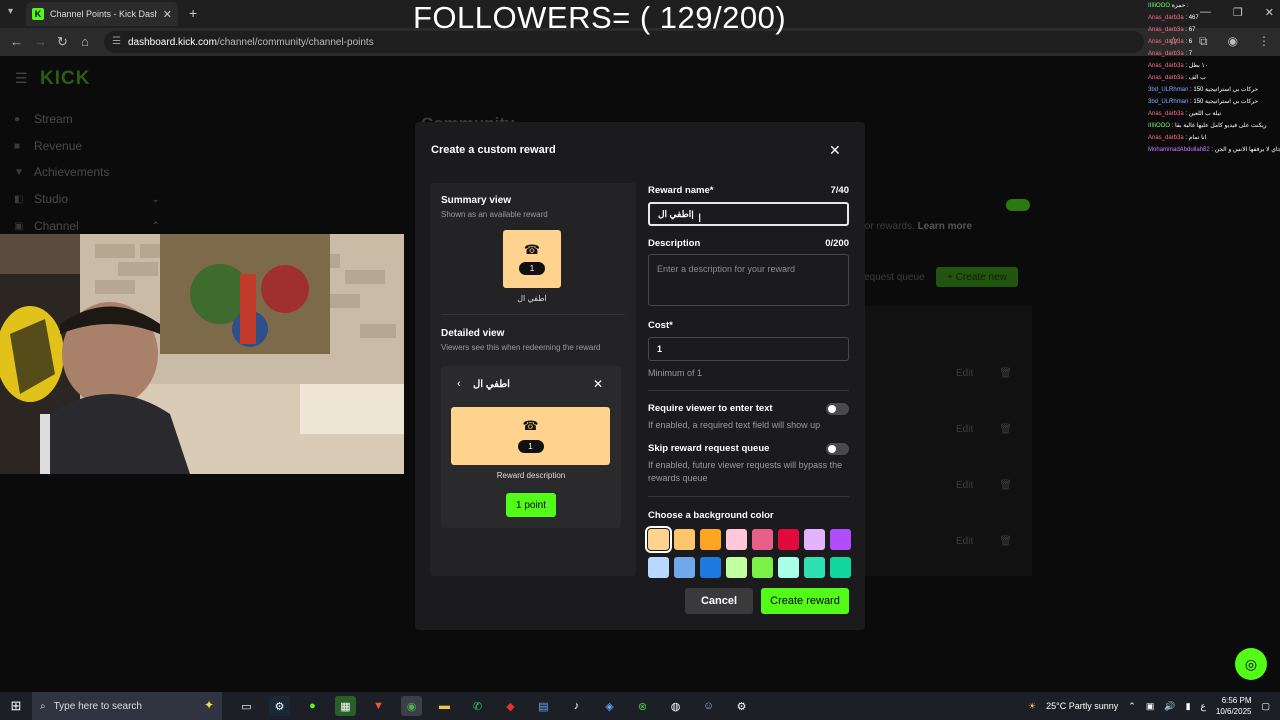  Describe the element at coordinates (510, 706) in the screenshot. I see `game-icon: ◆` at that location.